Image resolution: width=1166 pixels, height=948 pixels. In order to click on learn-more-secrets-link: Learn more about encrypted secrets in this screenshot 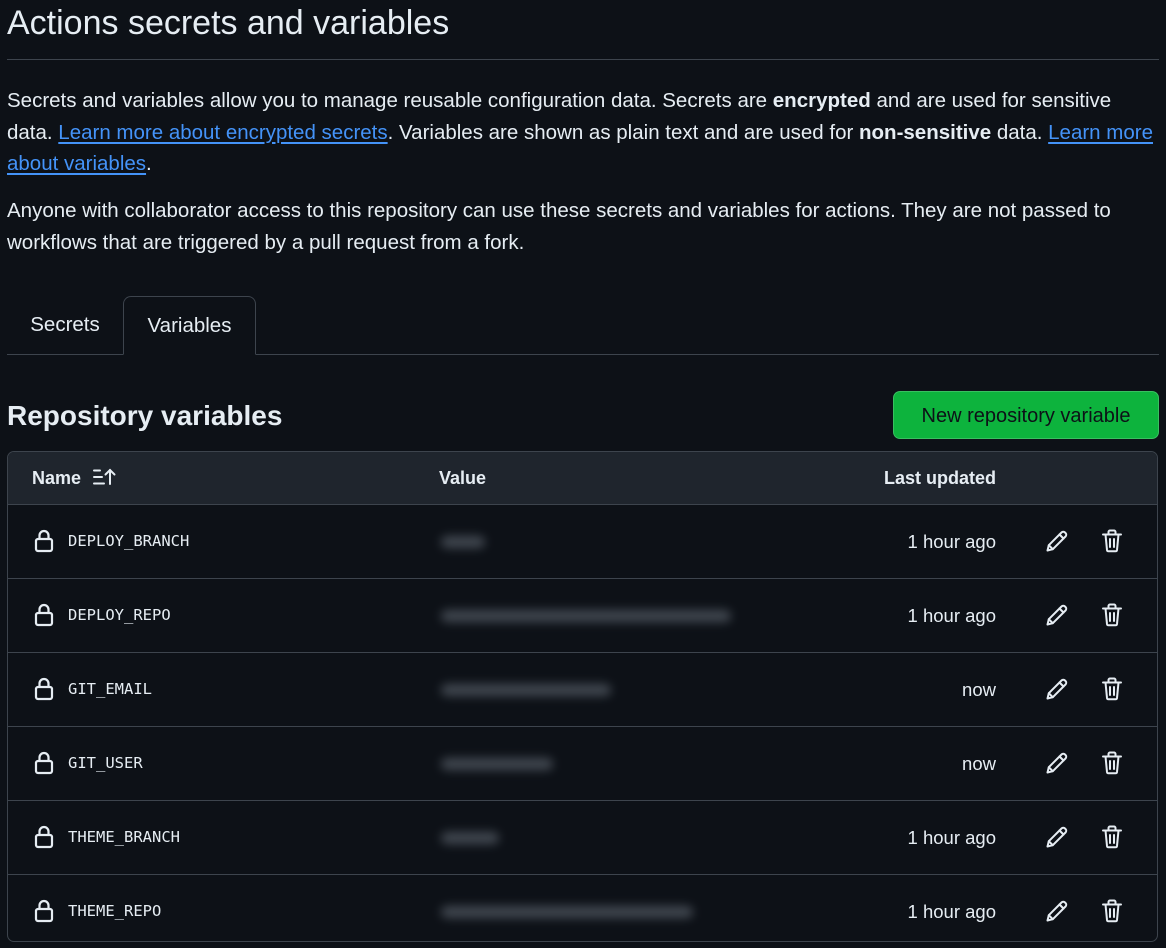, I will do `click(222, 132)`.